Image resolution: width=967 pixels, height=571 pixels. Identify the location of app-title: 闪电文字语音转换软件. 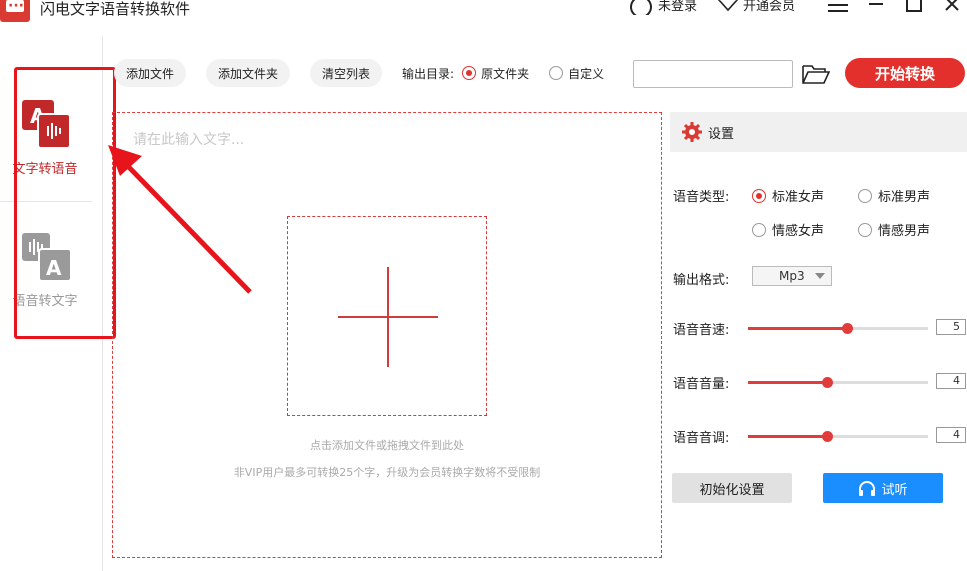
(115, 9).